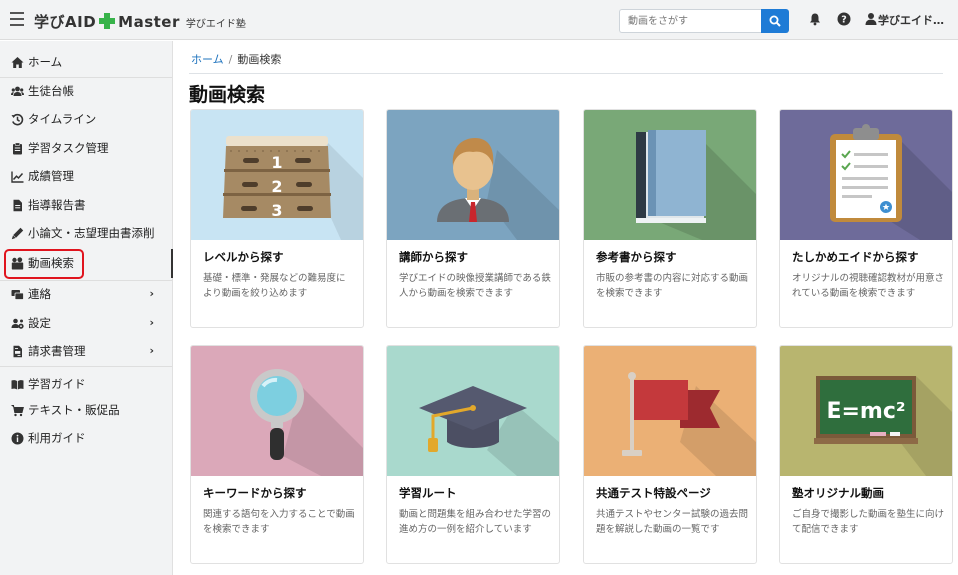 This screenshot has height=575, width=958. Describe the element at coordinates (17, 410) in the screenshot. I see `cart-icon` at that location.